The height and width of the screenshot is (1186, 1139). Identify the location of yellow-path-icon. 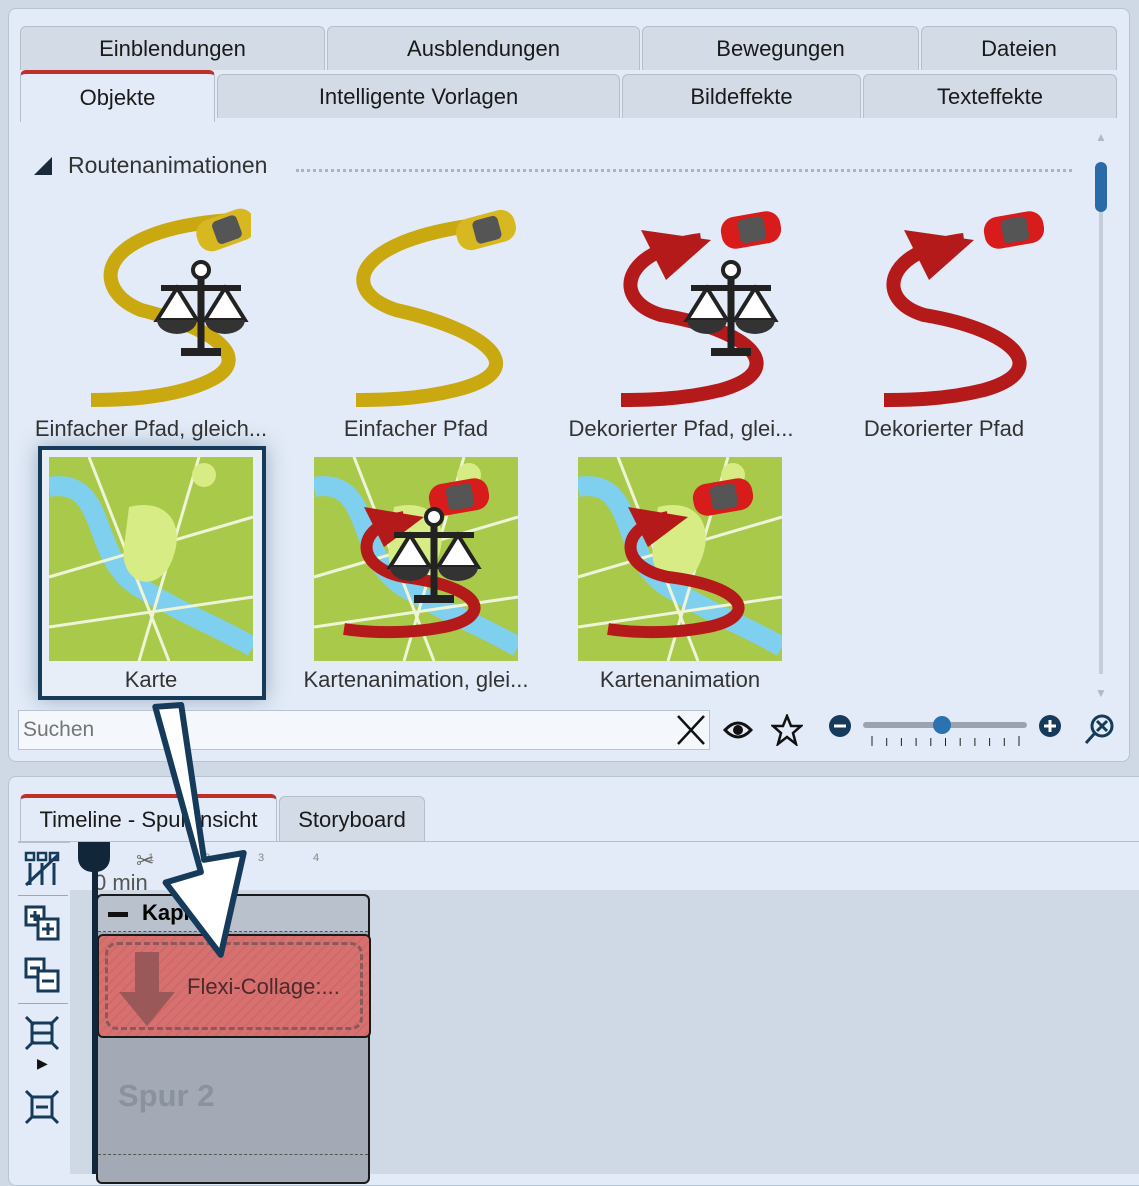
(435, 306).